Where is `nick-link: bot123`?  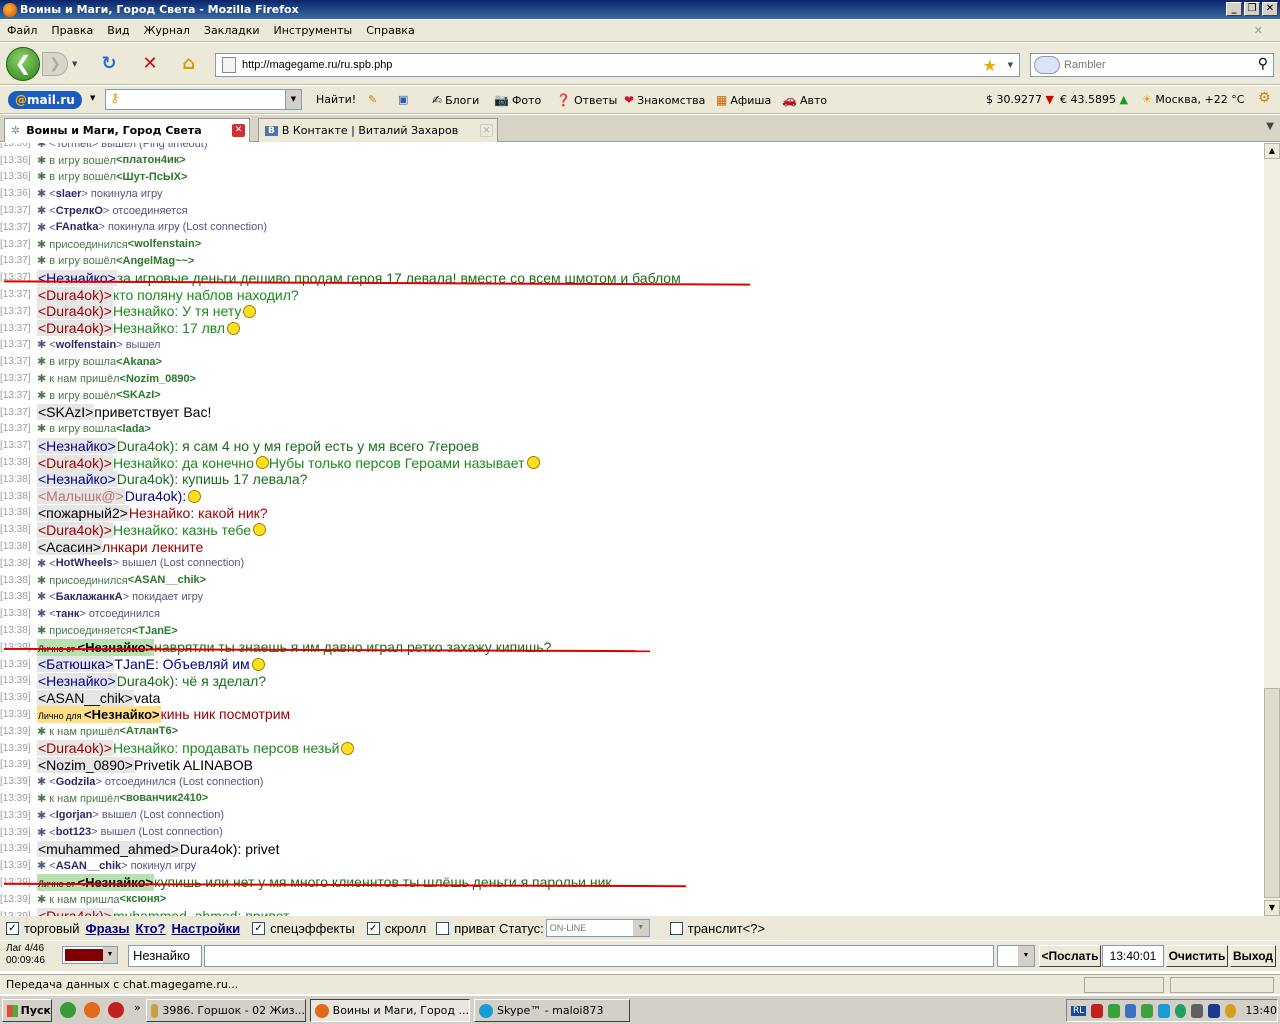
nick-link: bot123 is located at coordinates (73, 832).